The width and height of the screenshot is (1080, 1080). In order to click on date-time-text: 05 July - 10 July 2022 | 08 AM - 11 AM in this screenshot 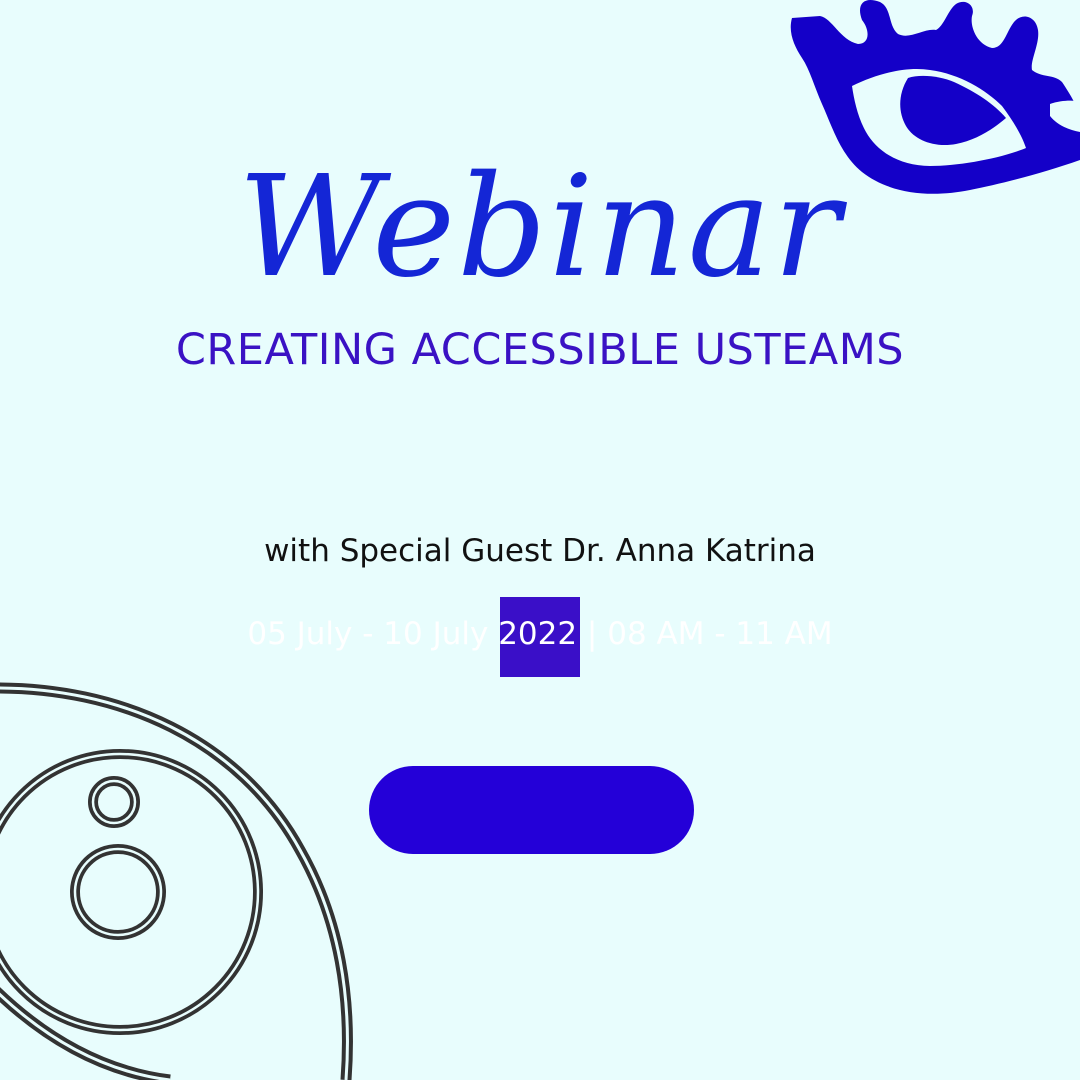, I will do `click(540, 634)`.